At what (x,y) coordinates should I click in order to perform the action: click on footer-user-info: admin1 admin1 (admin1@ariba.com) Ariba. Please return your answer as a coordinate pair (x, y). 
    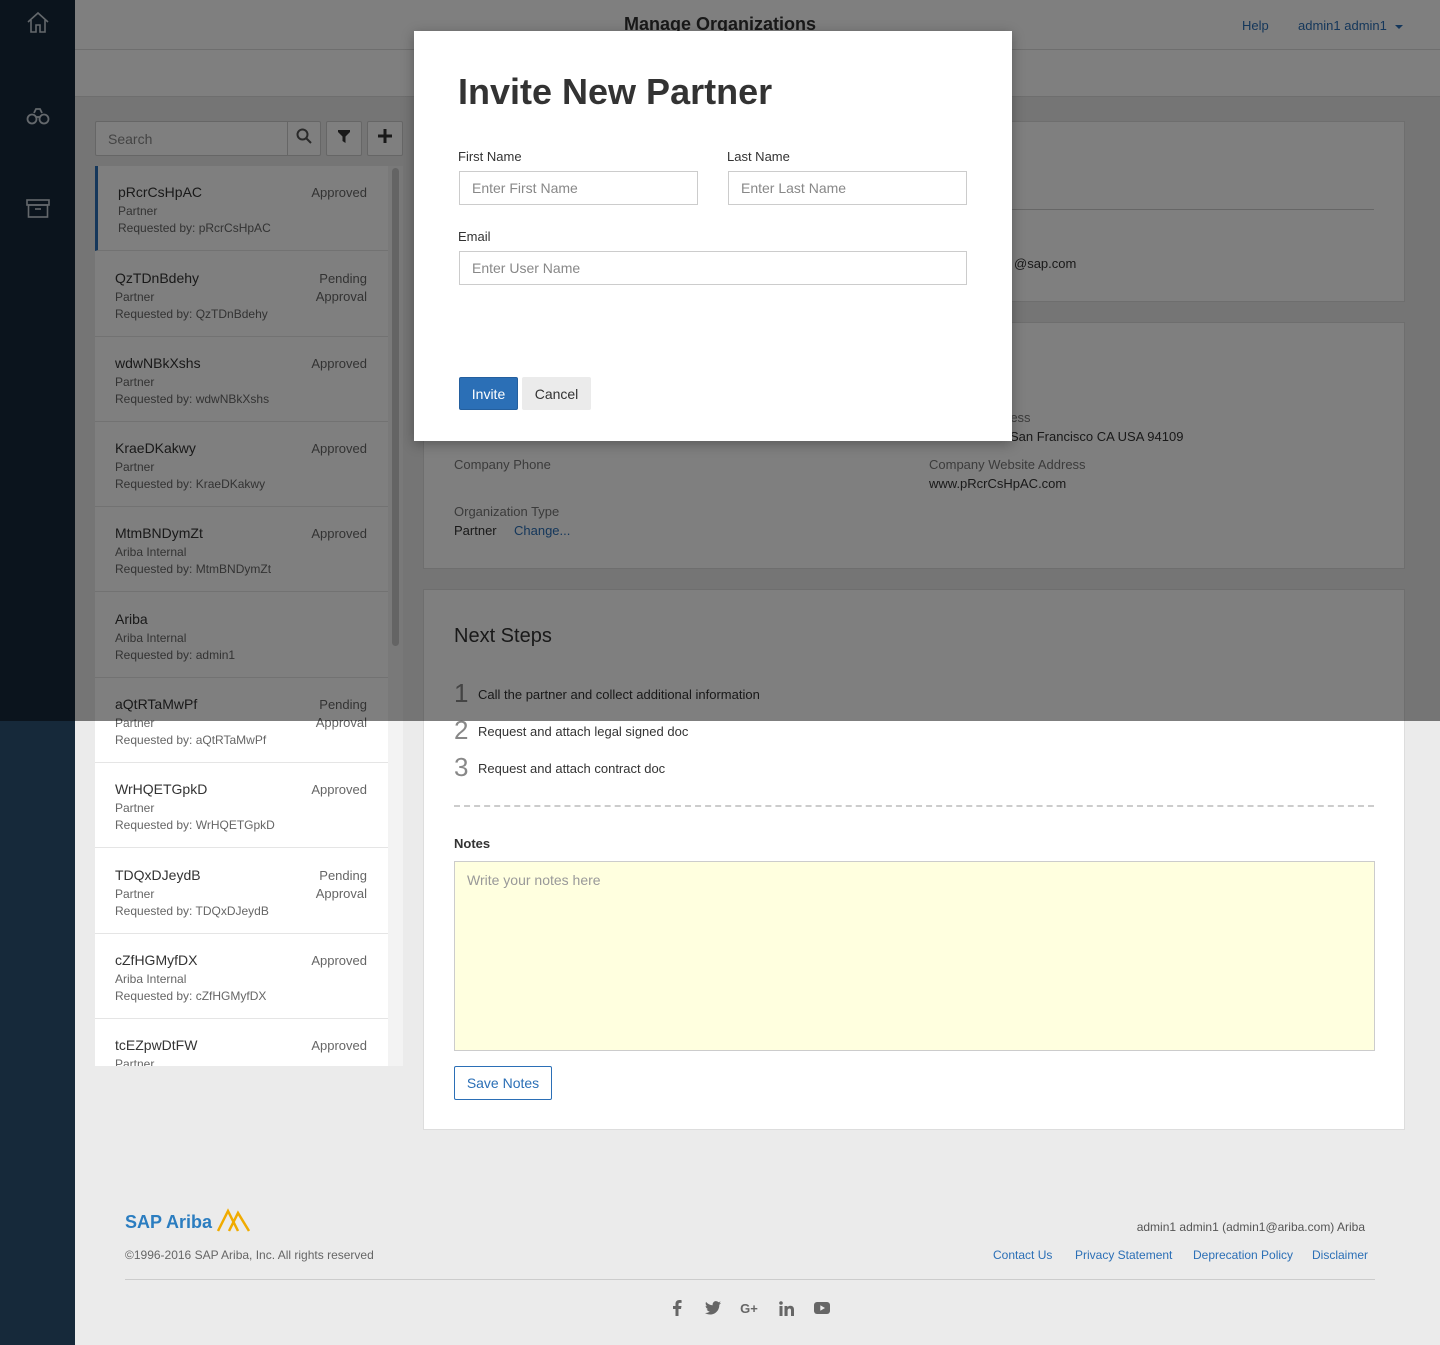
    Looking at the image, I should click on (1250, 1227).